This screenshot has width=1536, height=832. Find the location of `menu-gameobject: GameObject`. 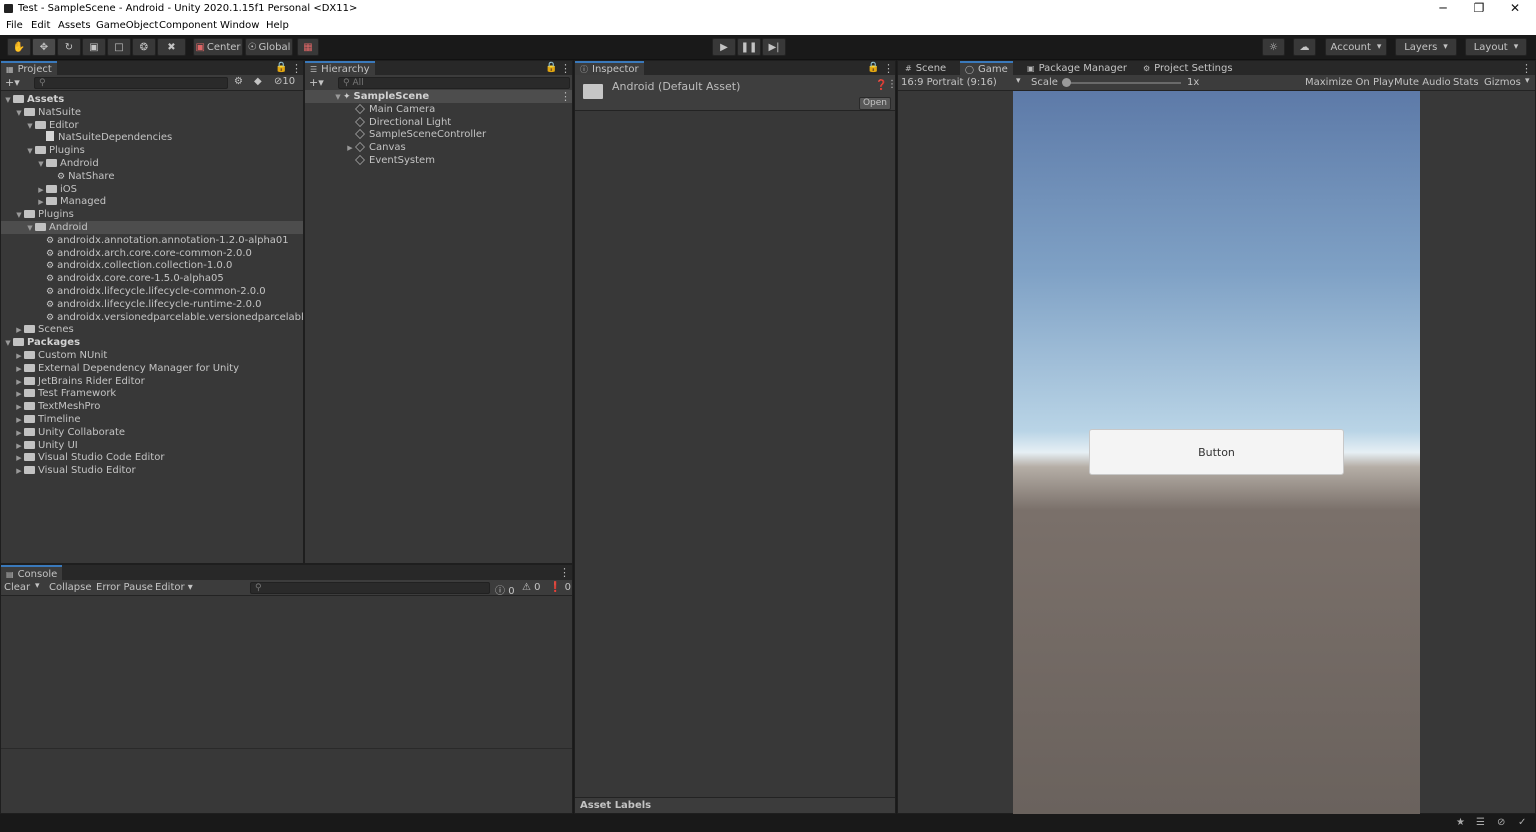

menu-gameobject: GameObject is located at coordinates (127, 25).